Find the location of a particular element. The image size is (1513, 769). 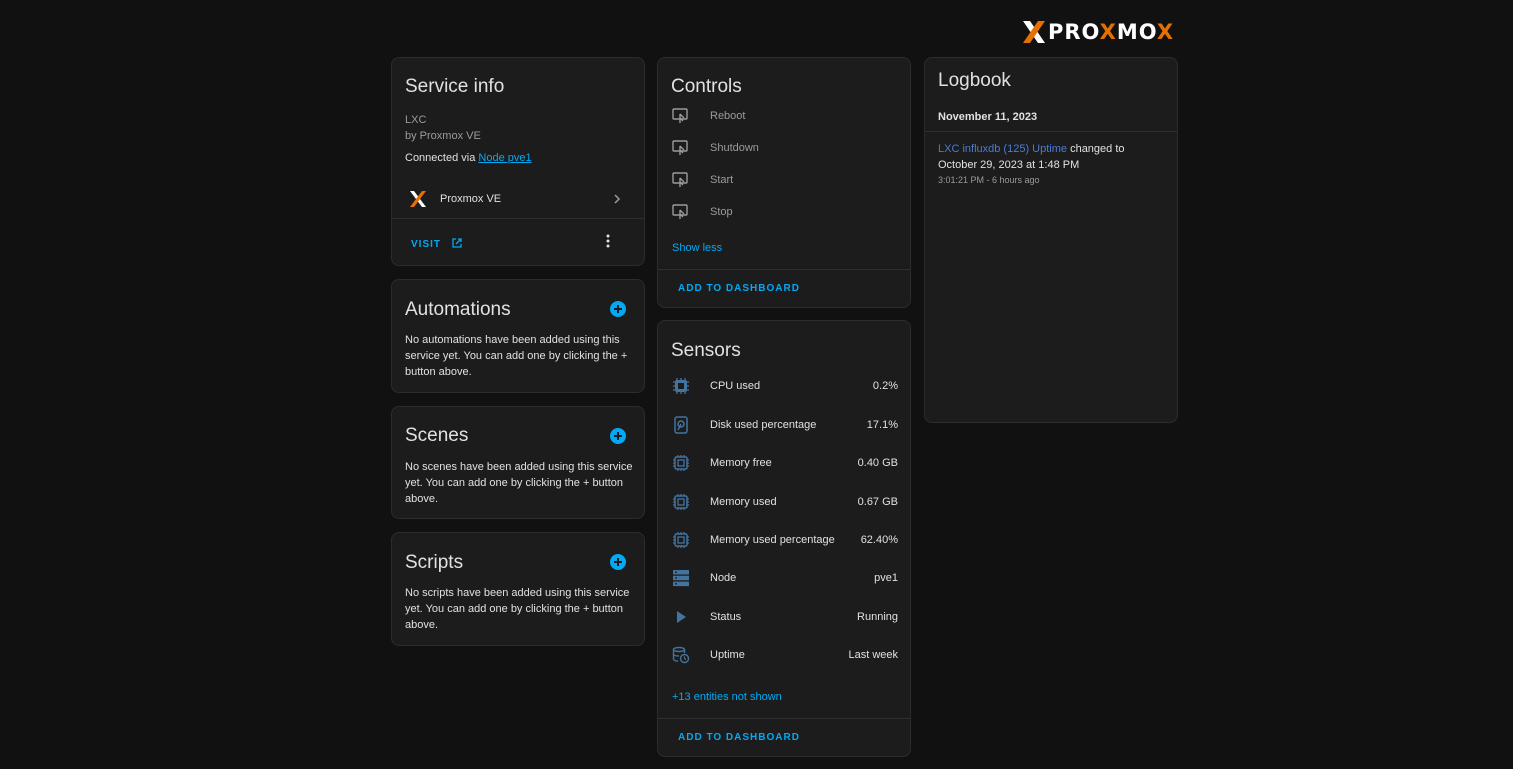

sensor-label: Uptime is located at coordinates (727, 655).